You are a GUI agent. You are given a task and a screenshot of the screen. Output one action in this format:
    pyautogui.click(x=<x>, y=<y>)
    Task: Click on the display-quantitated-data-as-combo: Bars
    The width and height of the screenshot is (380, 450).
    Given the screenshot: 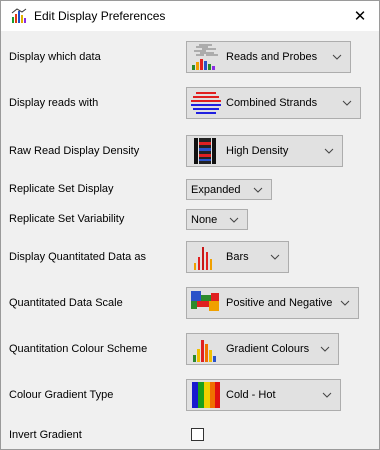 What is the action you would take?
    pyautogui.click(x=237, y=257)
    